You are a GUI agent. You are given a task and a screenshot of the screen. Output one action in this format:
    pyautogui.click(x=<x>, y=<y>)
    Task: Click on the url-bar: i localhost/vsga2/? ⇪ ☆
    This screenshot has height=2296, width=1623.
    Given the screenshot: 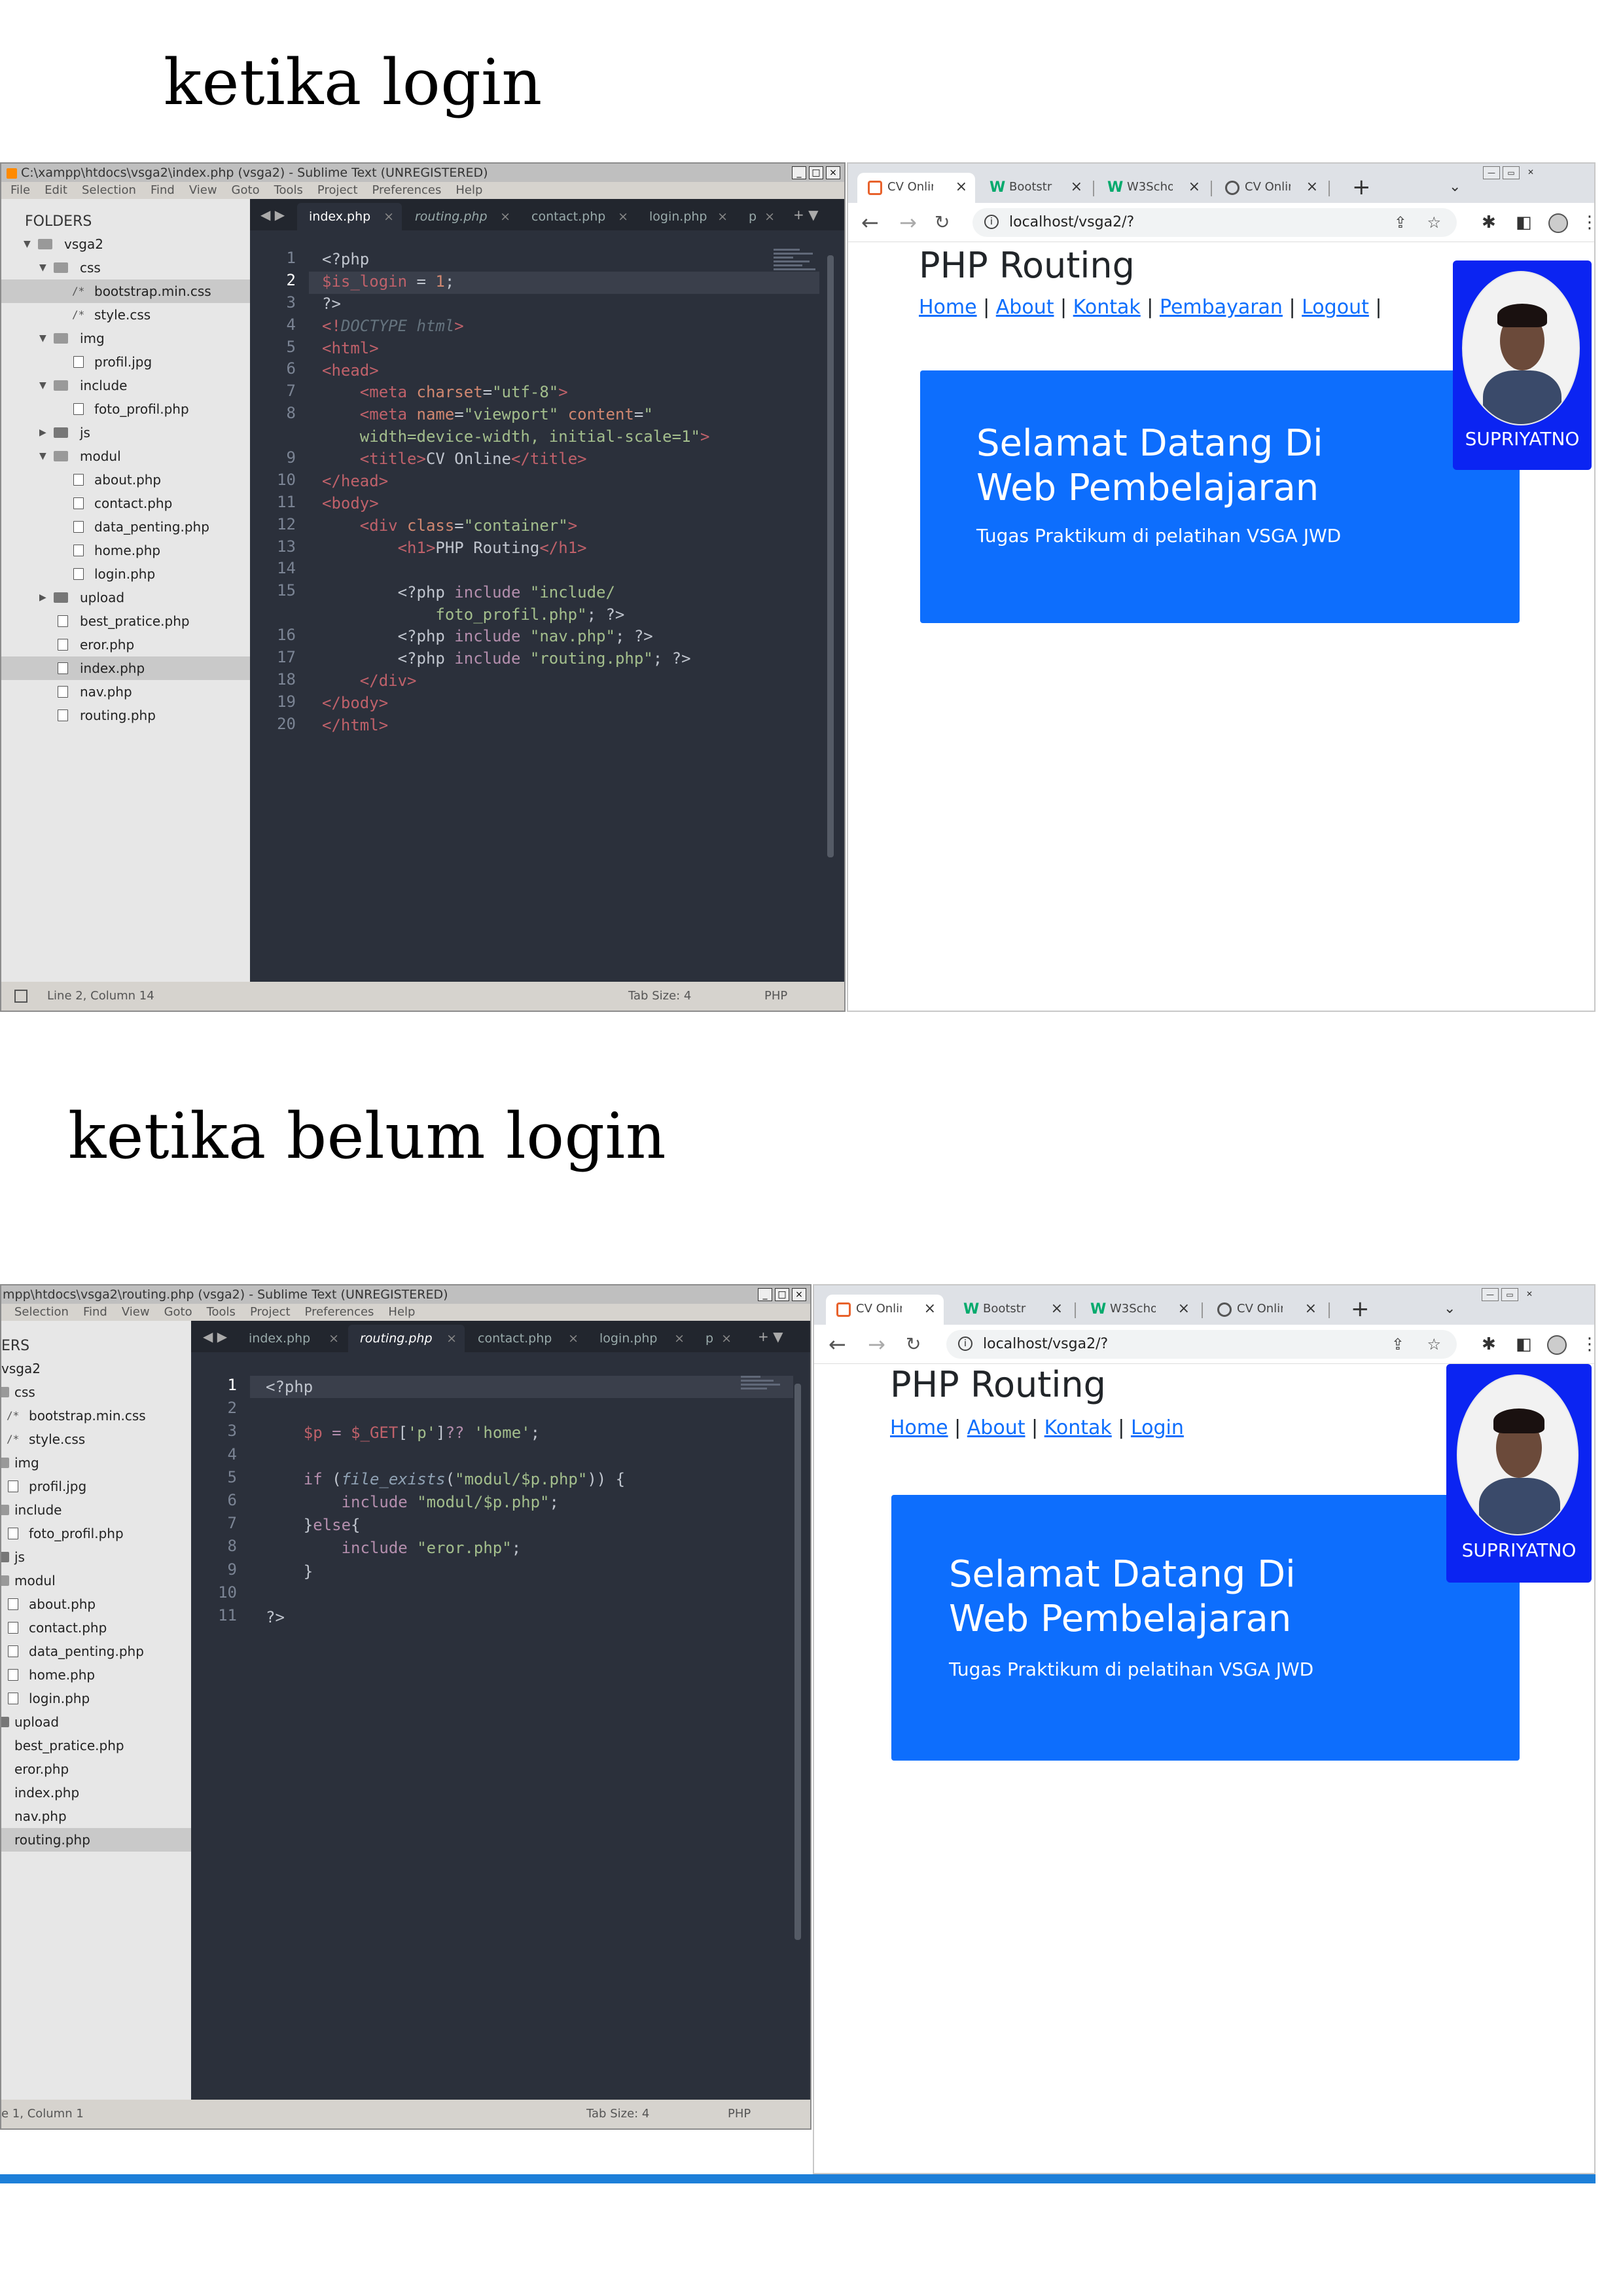 What is the action you would take?
    pyautogui.click(x=1201, y=1344)
    